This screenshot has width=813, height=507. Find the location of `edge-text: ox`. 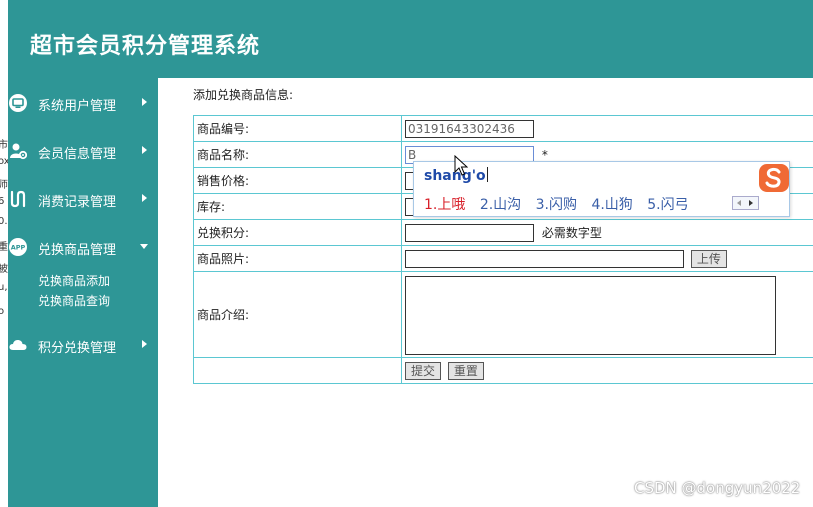

edge-text: ox is located at coordinates (4, 161).